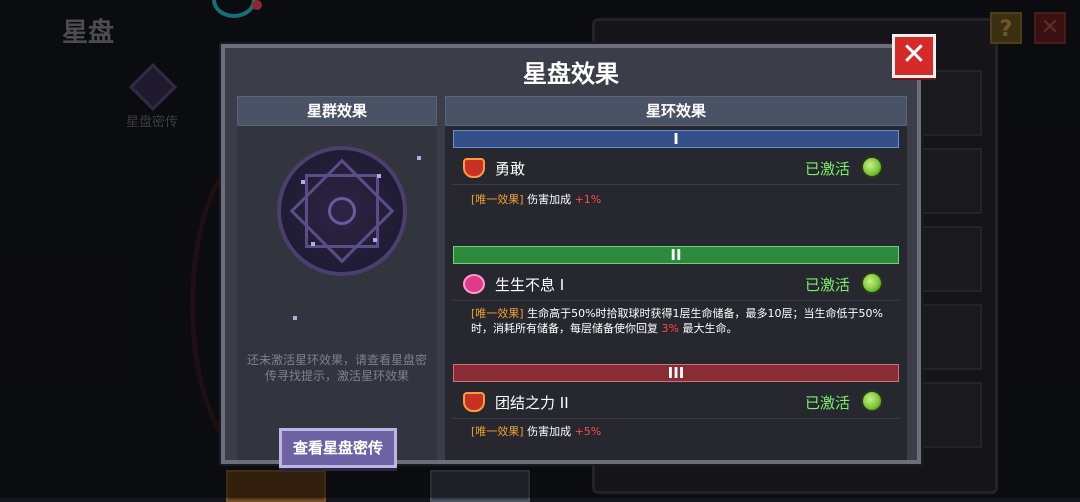  Describe the element at coordinates (676, 168) in the screenshot. I see `effect-row: 勇敢 已激活` at that location.